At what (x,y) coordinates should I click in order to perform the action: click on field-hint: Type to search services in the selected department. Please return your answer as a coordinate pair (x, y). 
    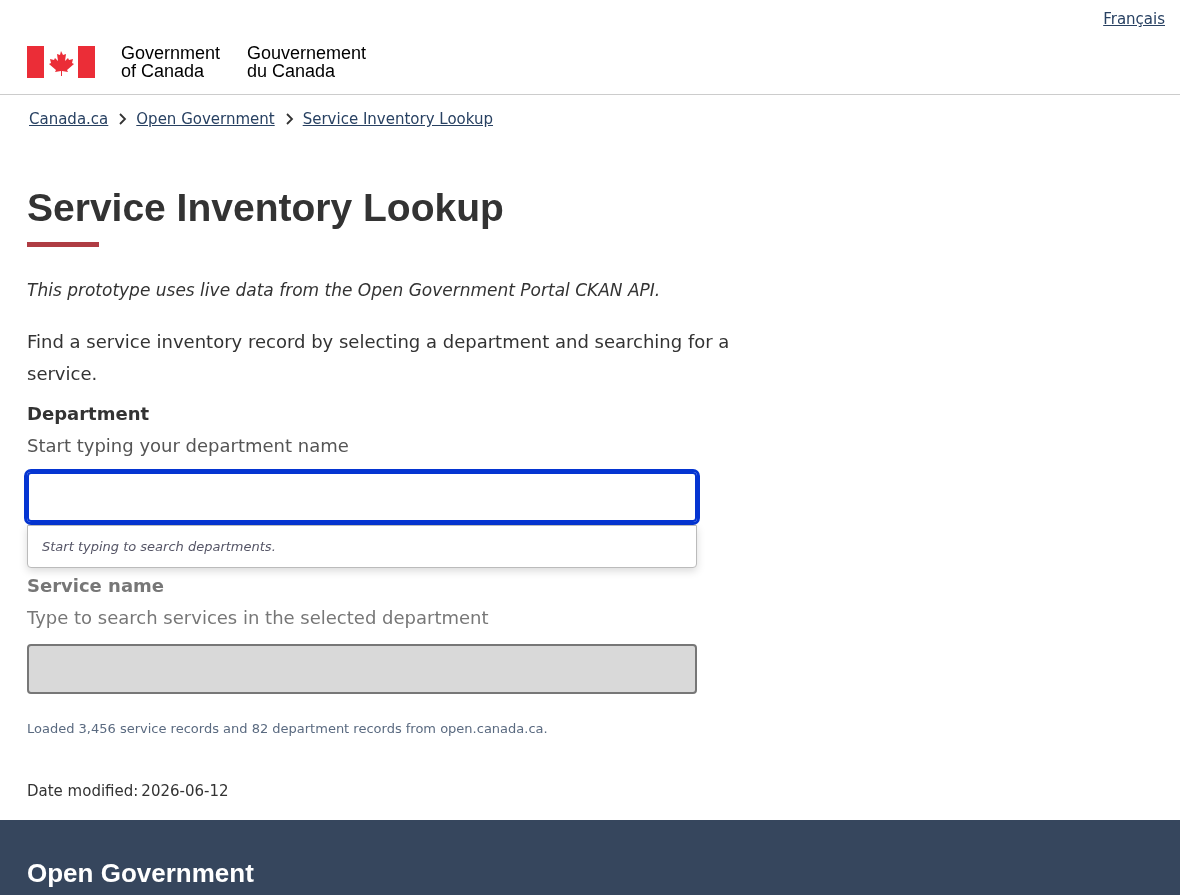
    Looking at the image, I should click on (258, 618).